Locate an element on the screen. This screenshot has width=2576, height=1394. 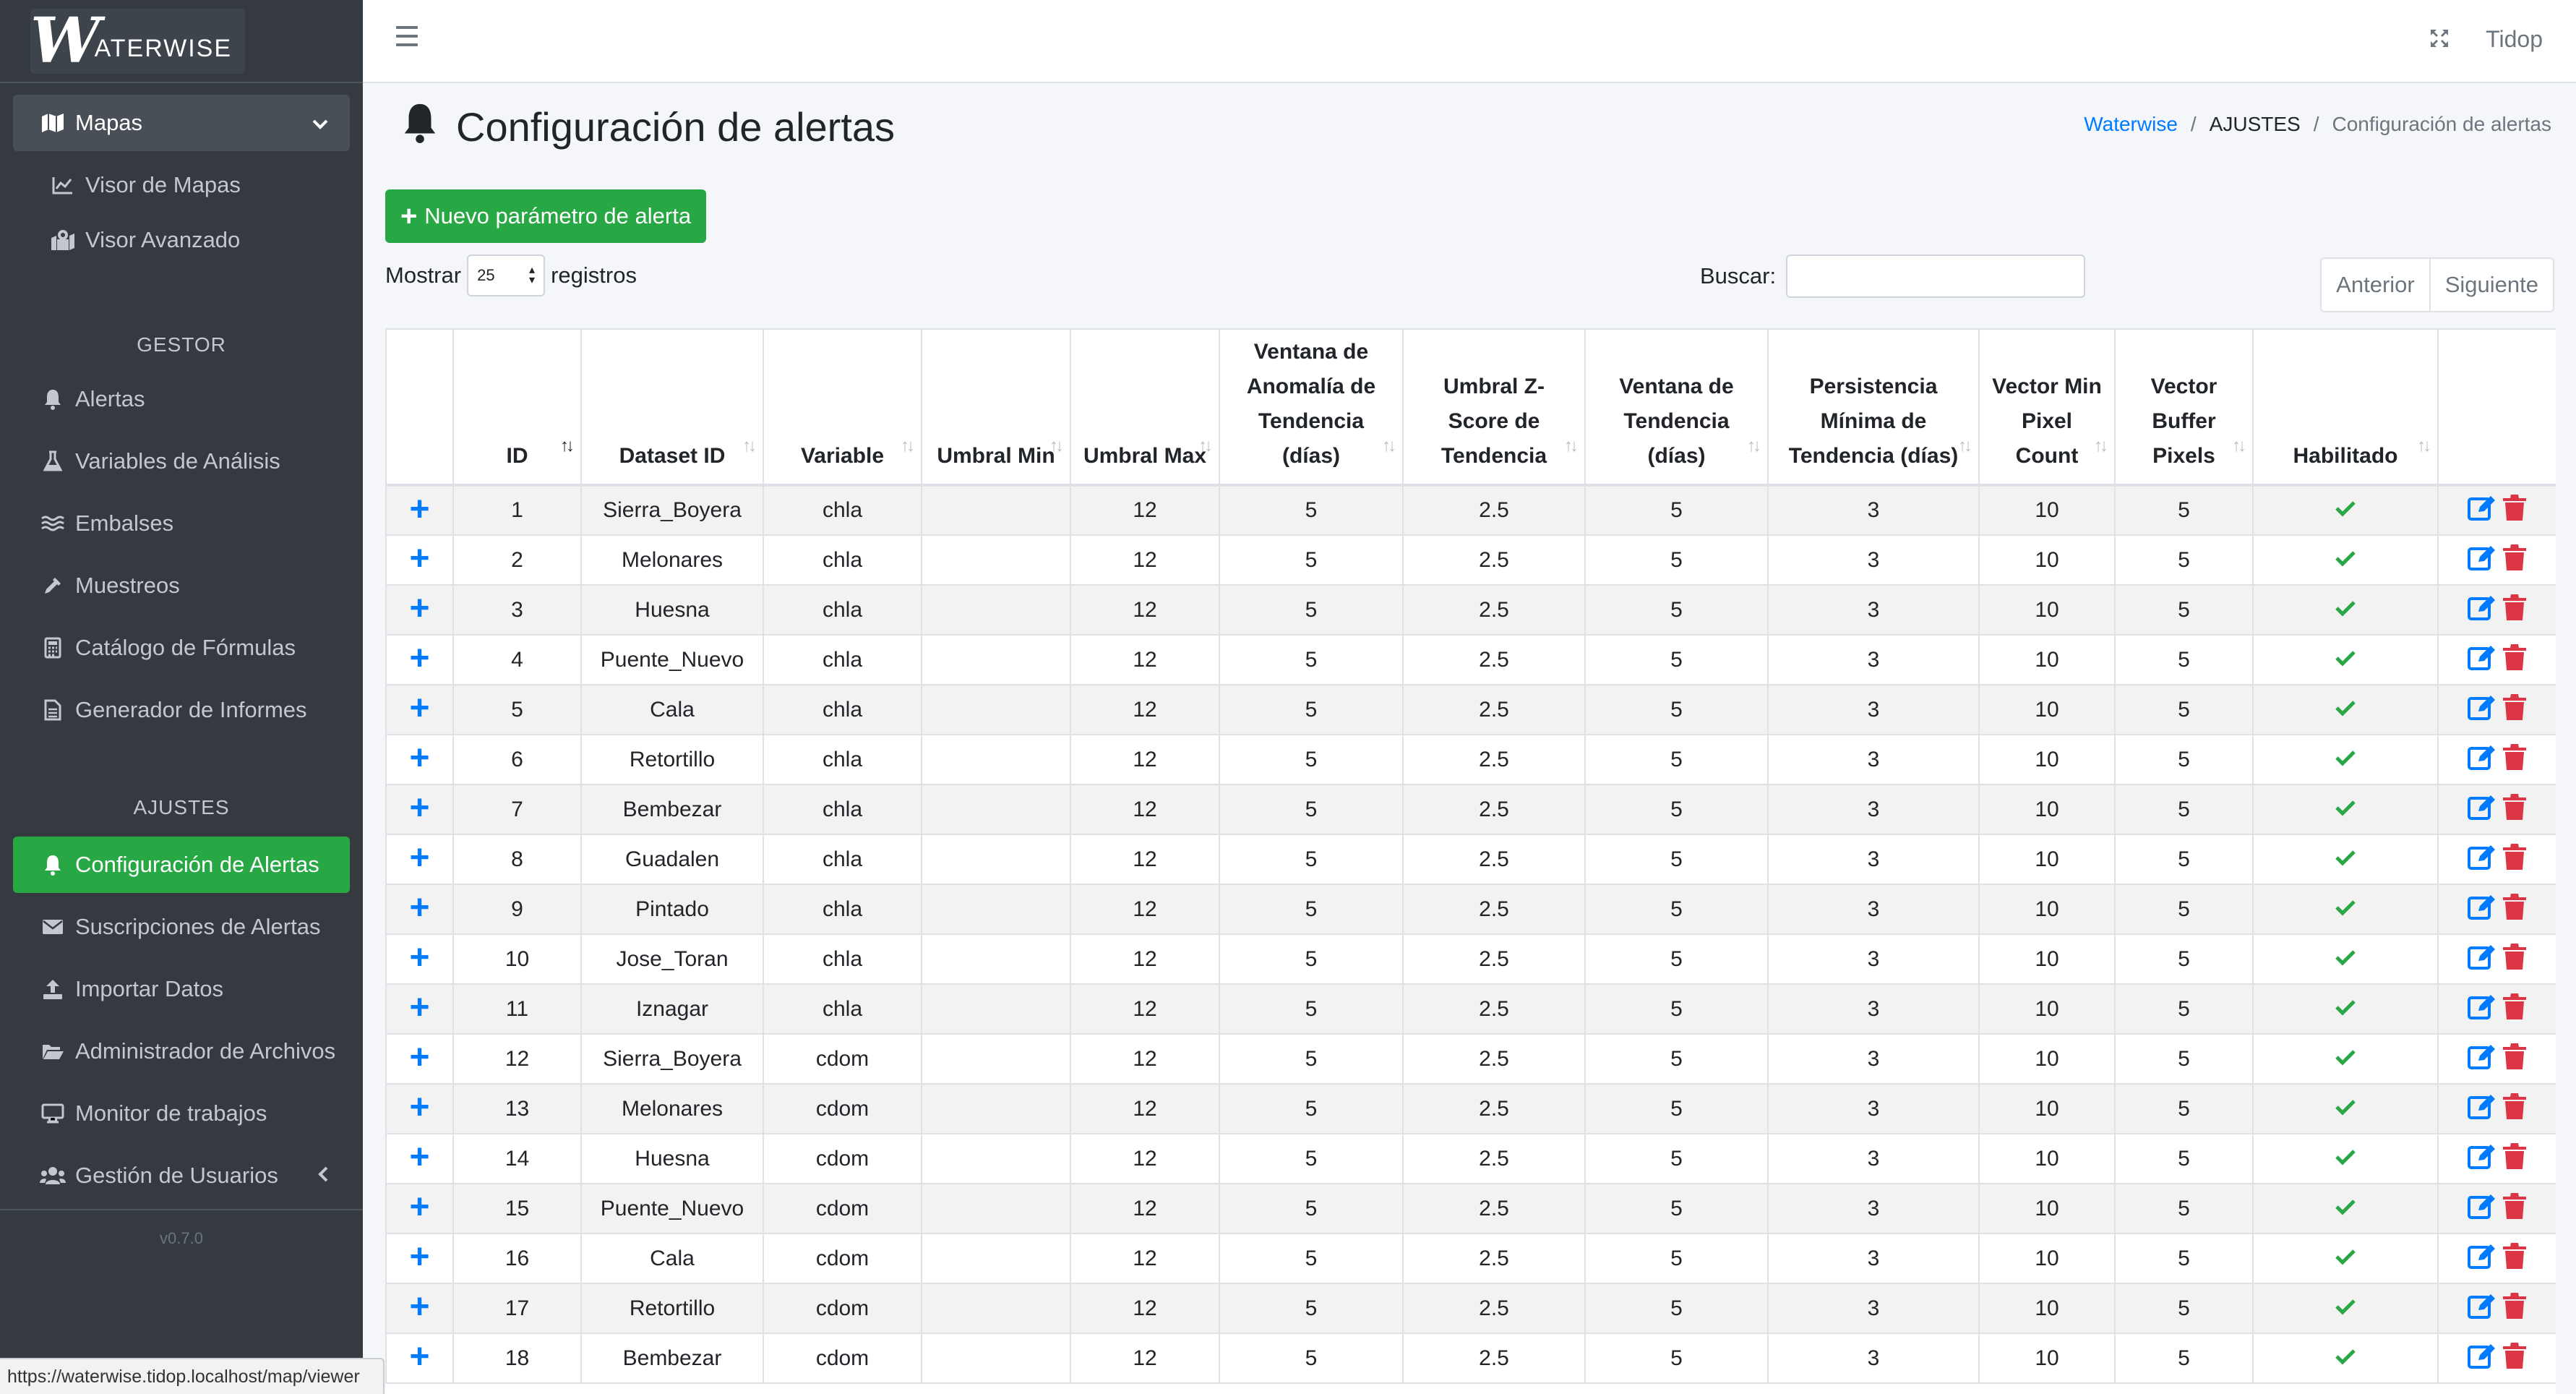
sidebar-item-alertas: Alertas is located at coordinates (182, 399).